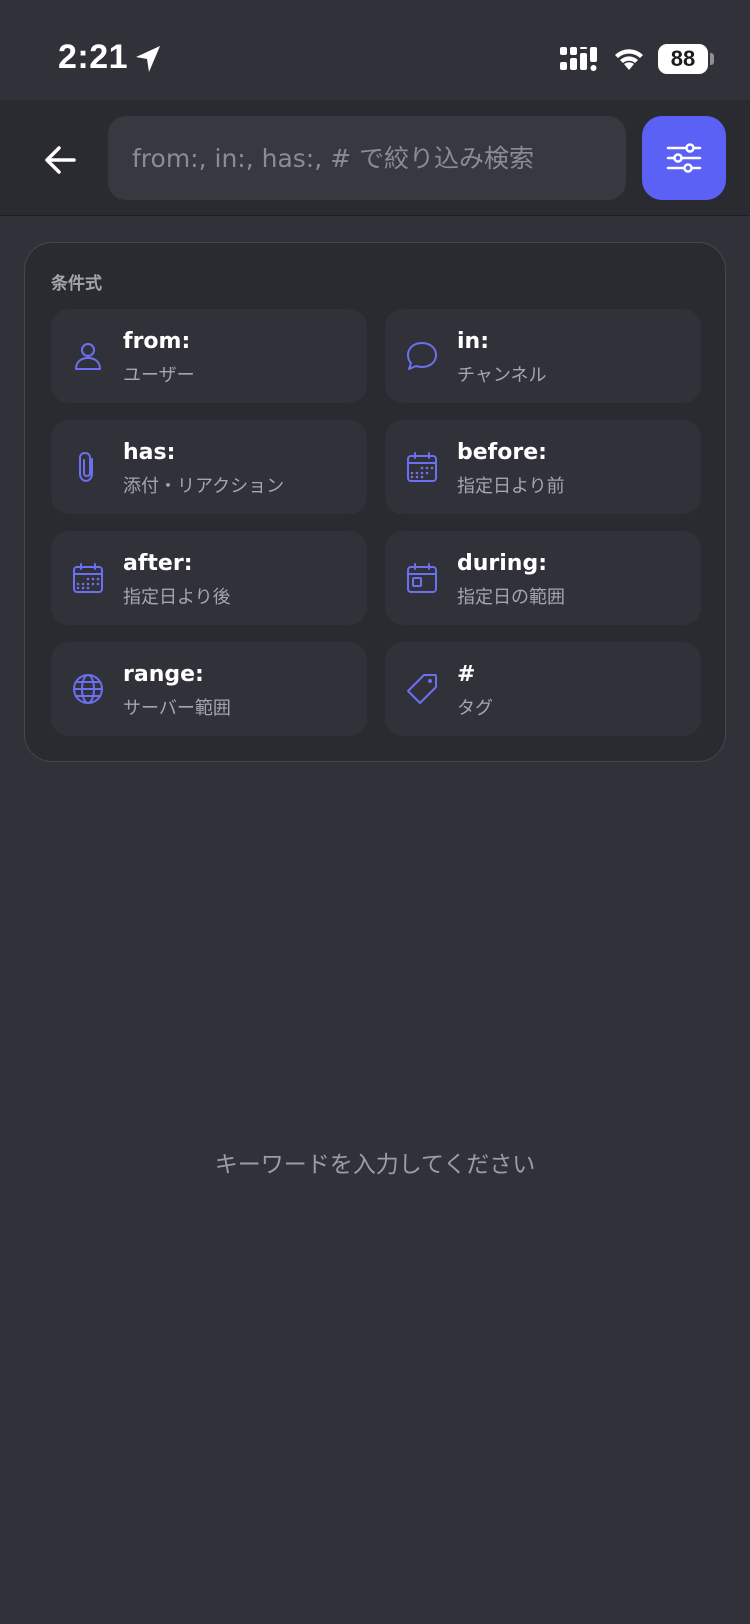  I want to click on search-header, so click(375, 158).